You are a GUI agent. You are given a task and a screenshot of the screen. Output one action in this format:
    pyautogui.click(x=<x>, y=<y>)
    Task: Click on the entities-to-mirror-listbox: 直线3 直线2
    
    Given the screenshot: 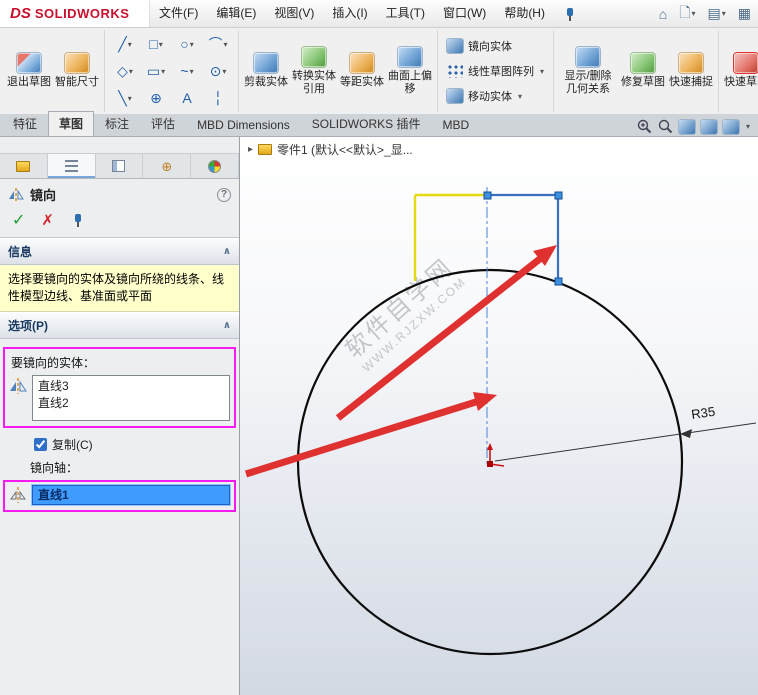 What is the action you would take?
    pyautogui.click(x=131, y=397)
    